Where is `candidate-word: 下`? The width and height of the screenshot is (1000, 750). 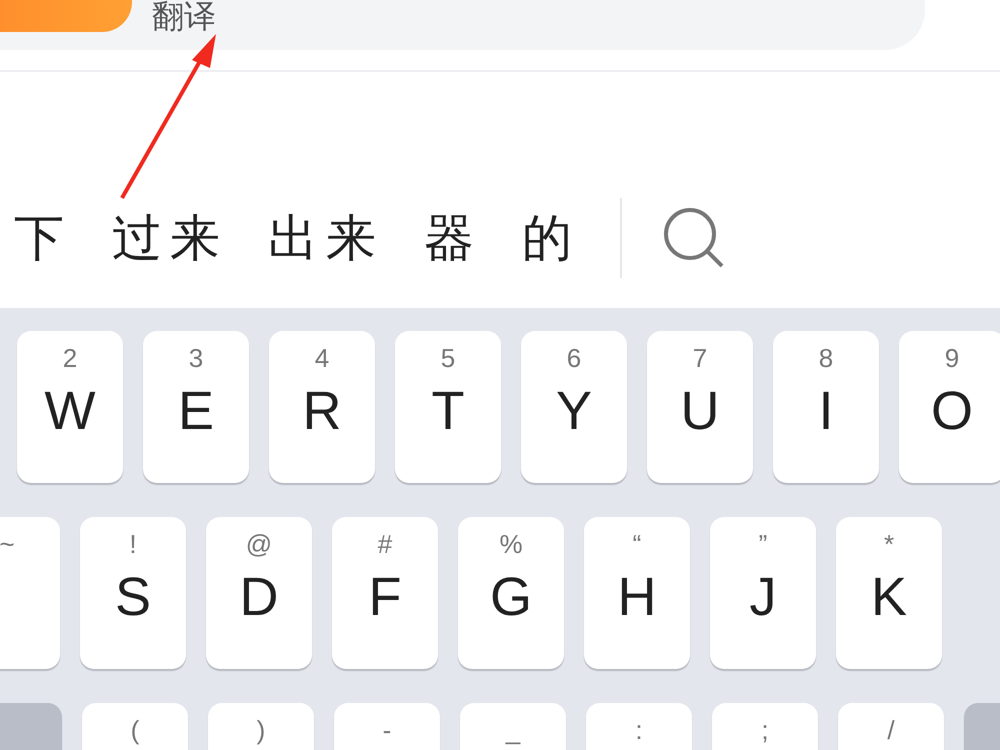
candidate-word: 下 is located at coordinates (43, 238).